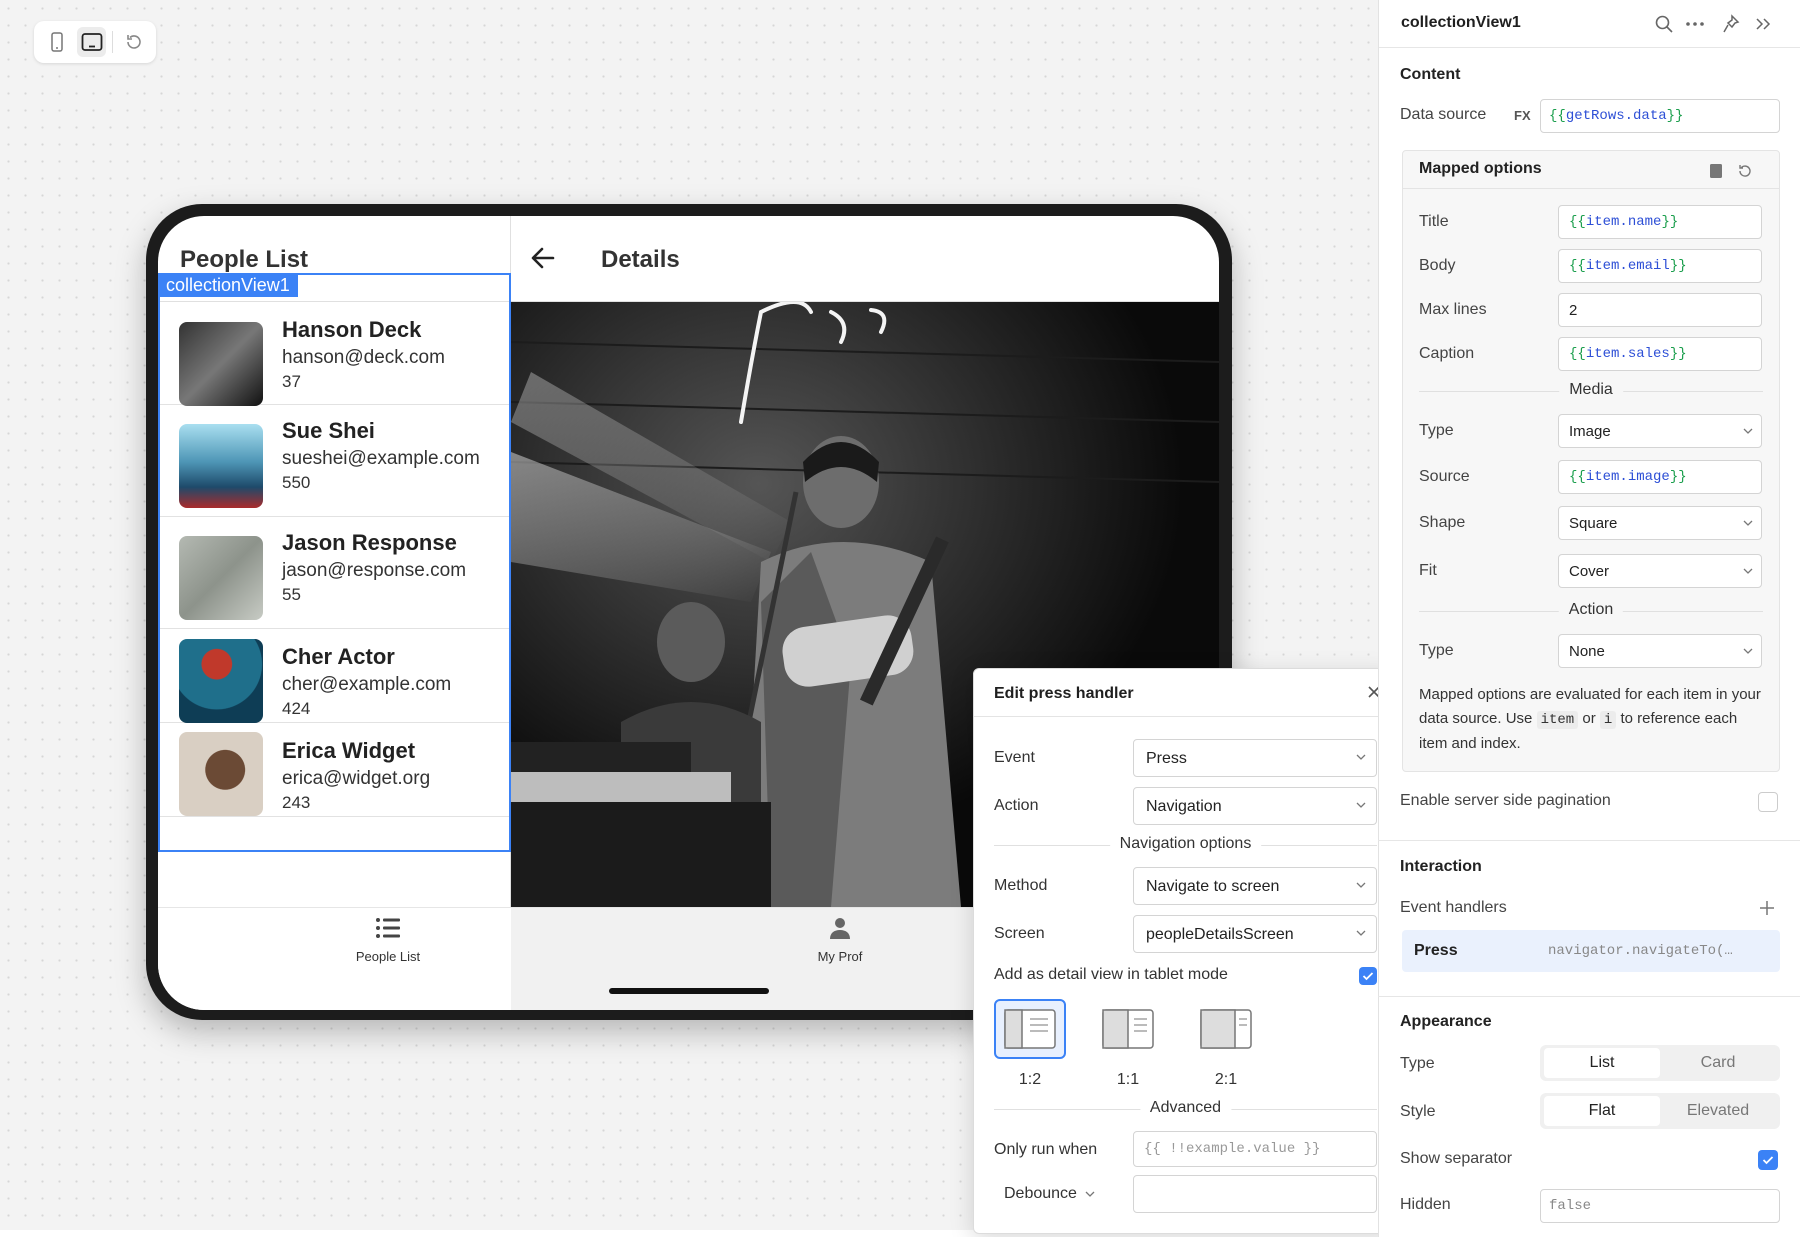 The height and width of the screenshot is (1237, 1800). I want to click on max-lines-input: 2, so click(1660, 310).